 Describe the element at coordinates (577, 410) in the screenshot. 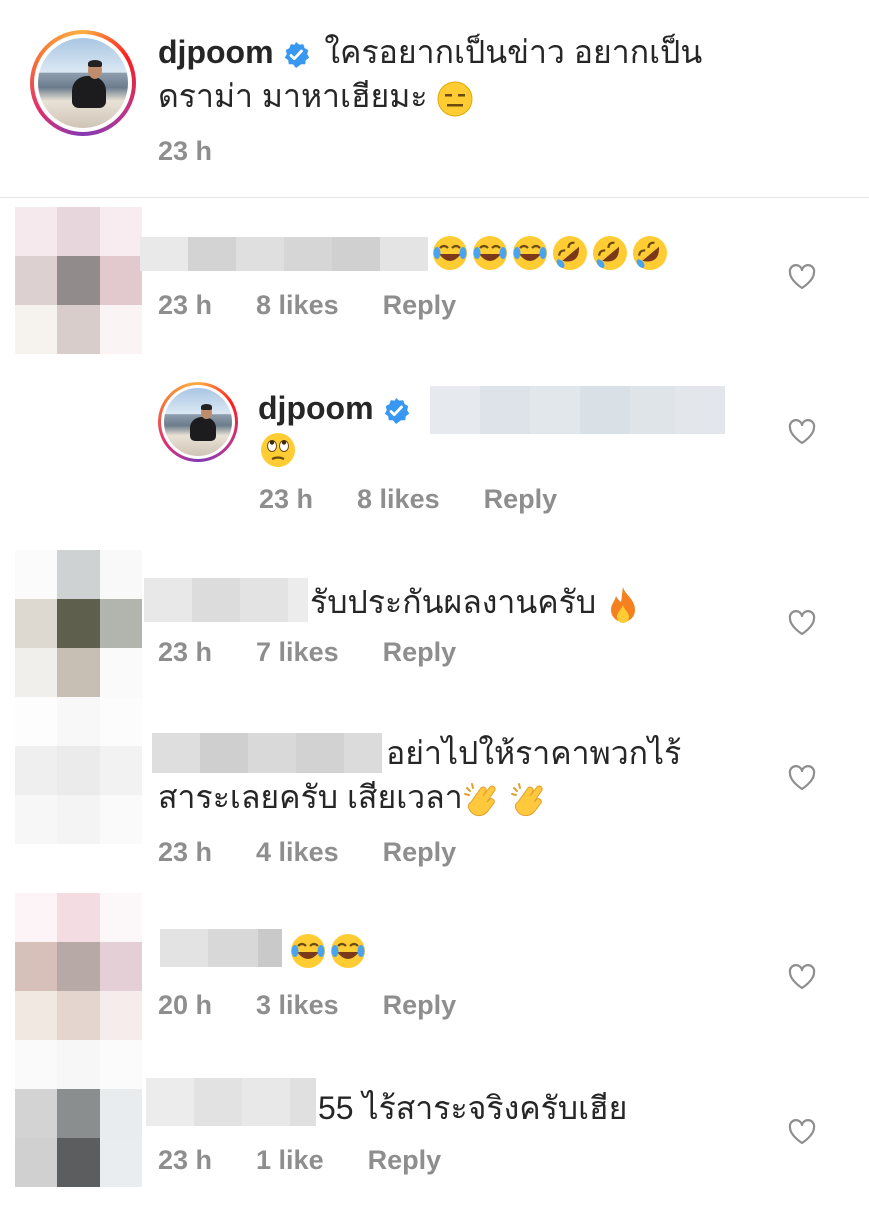

I see `blurred-mention` at that location.